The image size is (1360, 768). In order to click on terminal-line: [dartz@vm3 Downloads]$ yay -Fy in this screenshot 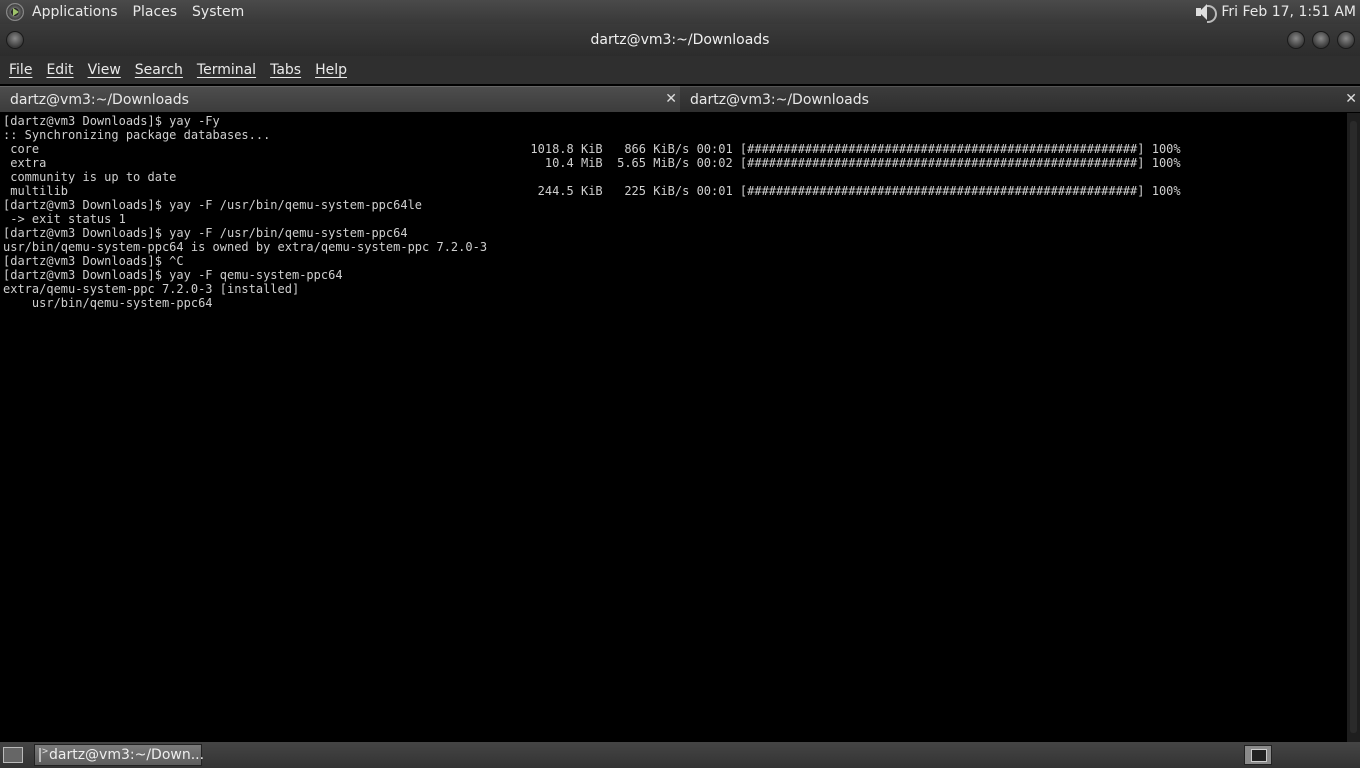, I will do `click(111, 121)`.